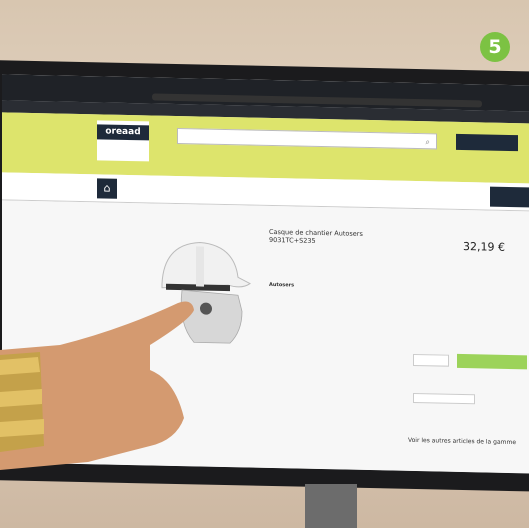  I want to click on spec-table, so click(314, 315).